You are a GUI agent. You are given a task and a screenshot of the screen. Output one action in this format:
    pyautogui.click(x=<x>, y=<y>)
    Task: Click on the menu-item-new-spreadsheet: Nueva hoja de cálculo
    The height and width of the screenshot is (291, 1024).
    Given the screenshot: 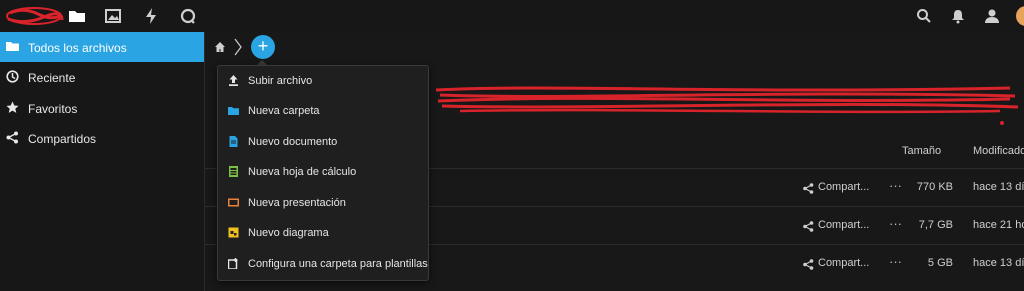 What is the action you would take?
    pyautogui.click(x=323, y=172)
    